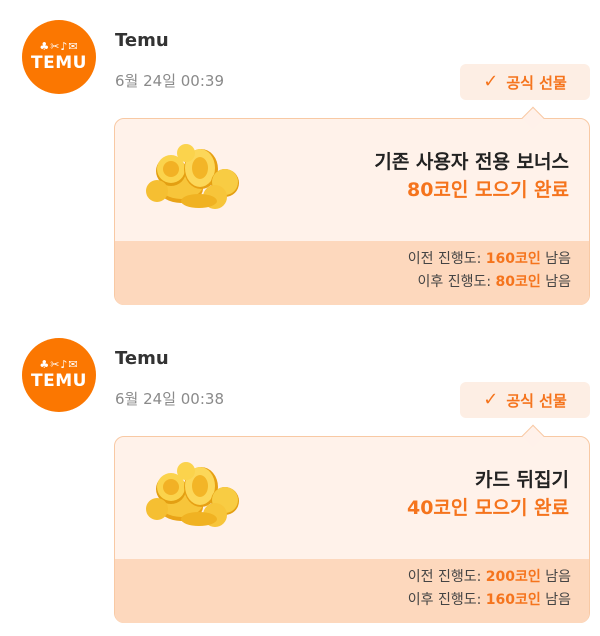 The image size is (600, 636). Describe the element at coordinates (169, 81) in the screenshot. I see `message-timestamp: 6월 24일 00:39` at that location.